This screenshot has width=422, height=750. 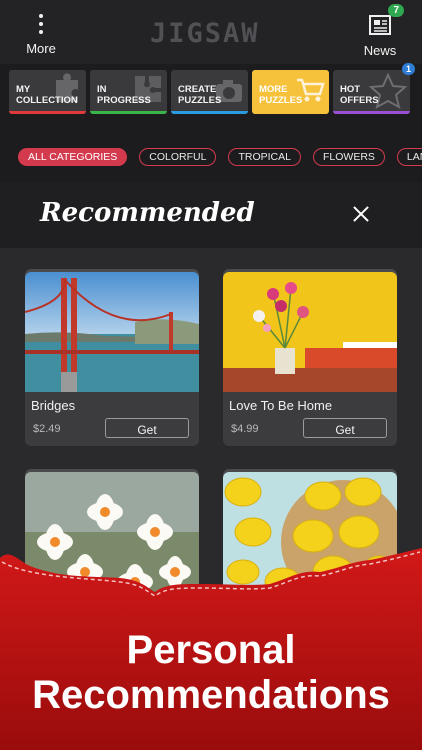 I want to click on hot-offers-badge: 1, so click(x=409, y=69).